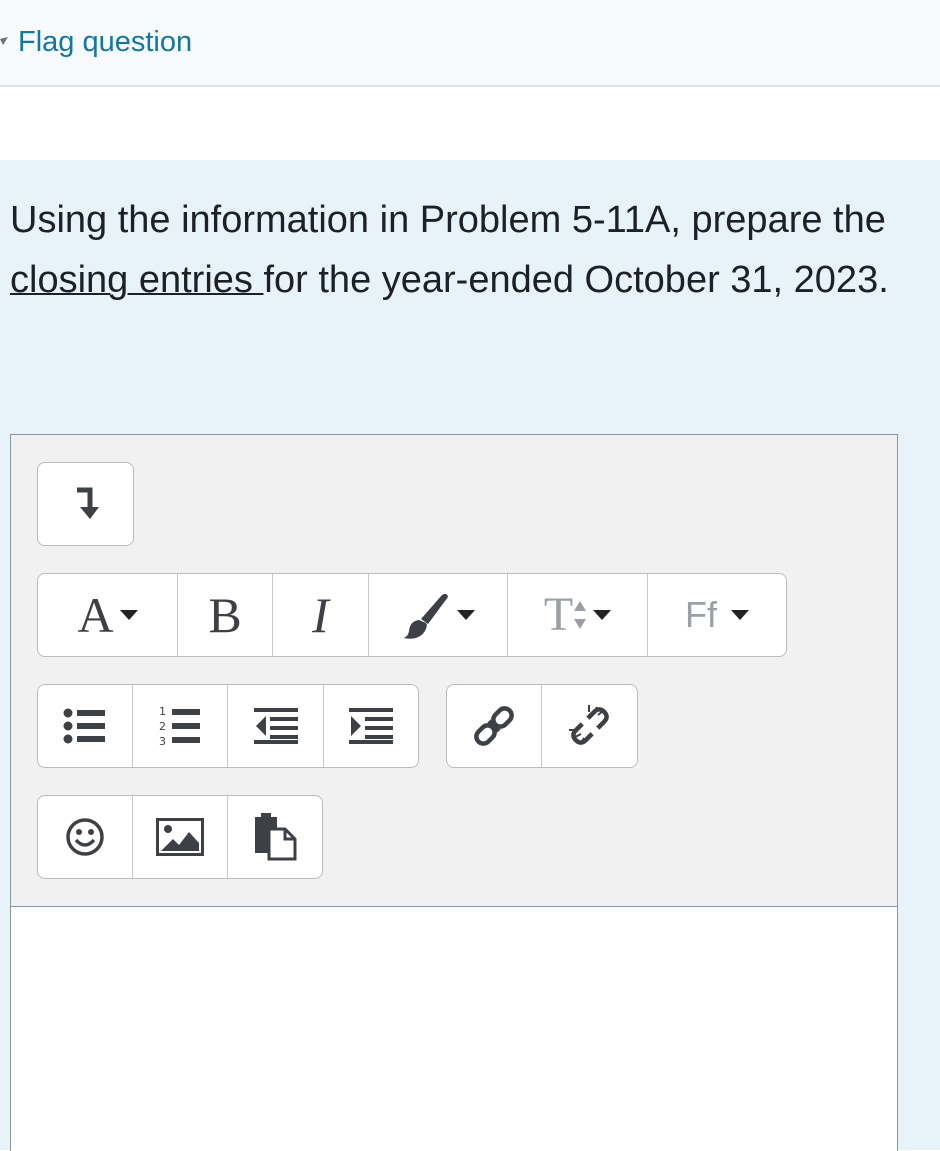  What do you see at coordinates (162, 741) in the screenshot?
I see `svg-text: 3` at bounding box center [162, 741].